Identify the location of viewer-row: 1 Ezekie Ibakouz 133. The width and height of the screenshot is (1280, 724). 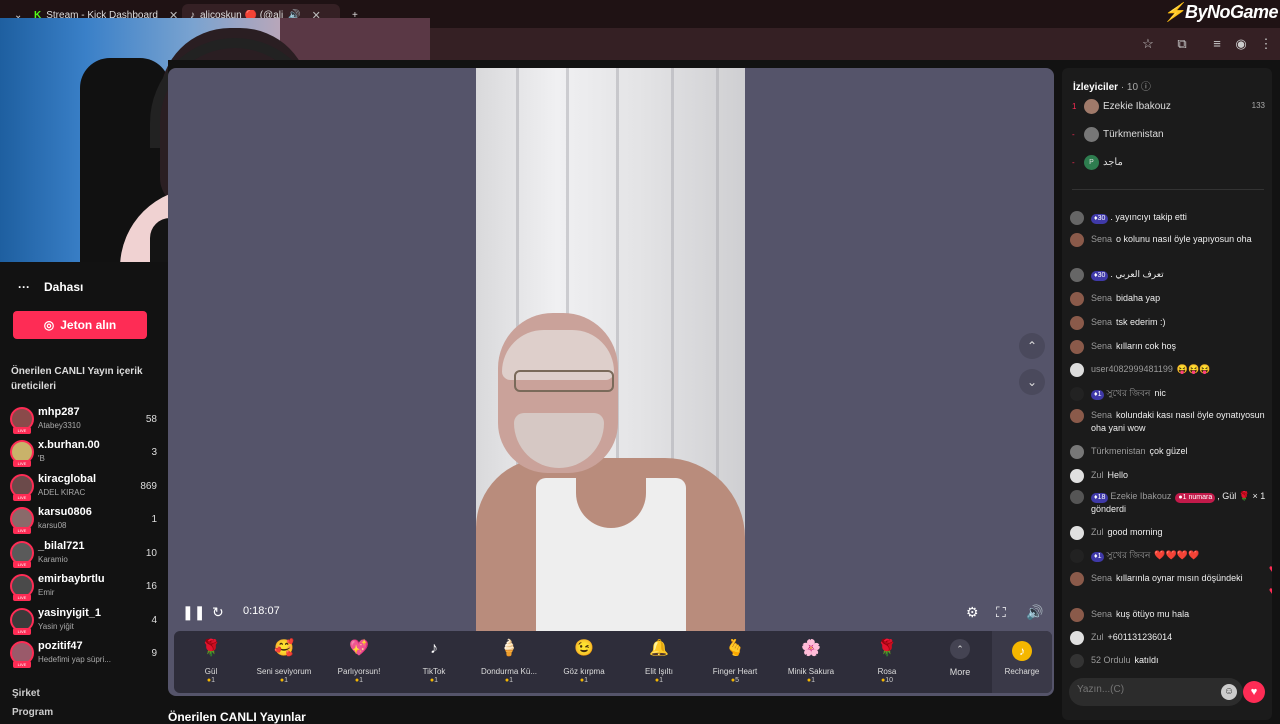
(1169, 109).